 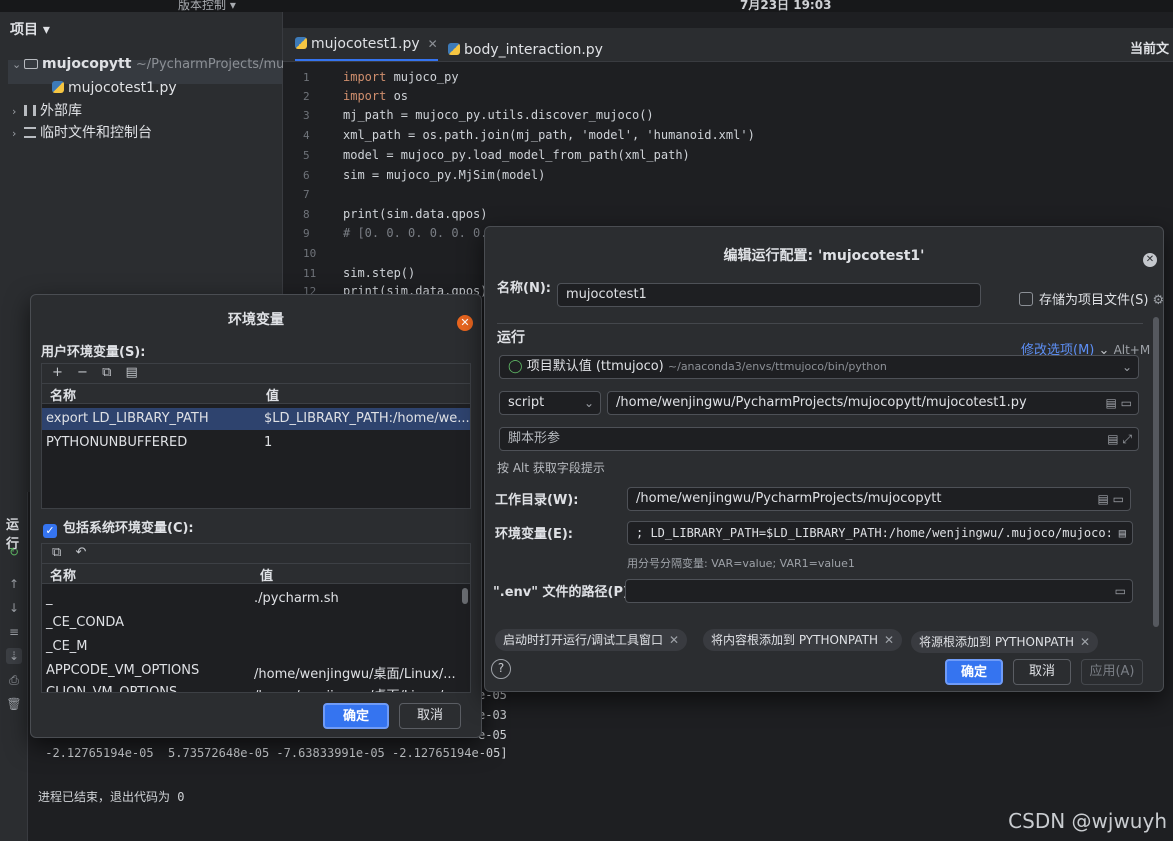 What do you see at coordinates (118, 527) in the screenshot?
I see `include-system-checkbox: ✓ 包括系统环境变量(C):` at bounding box center [118, 527].